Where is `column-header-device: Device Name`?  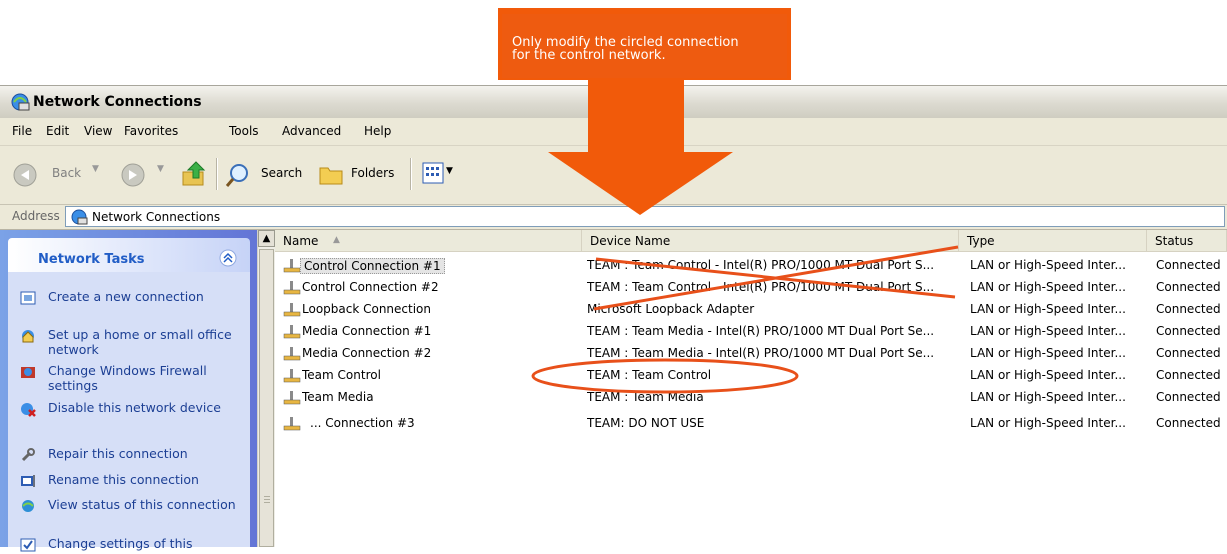
column-header-device: Device Name is located at coordinates (770, 241).